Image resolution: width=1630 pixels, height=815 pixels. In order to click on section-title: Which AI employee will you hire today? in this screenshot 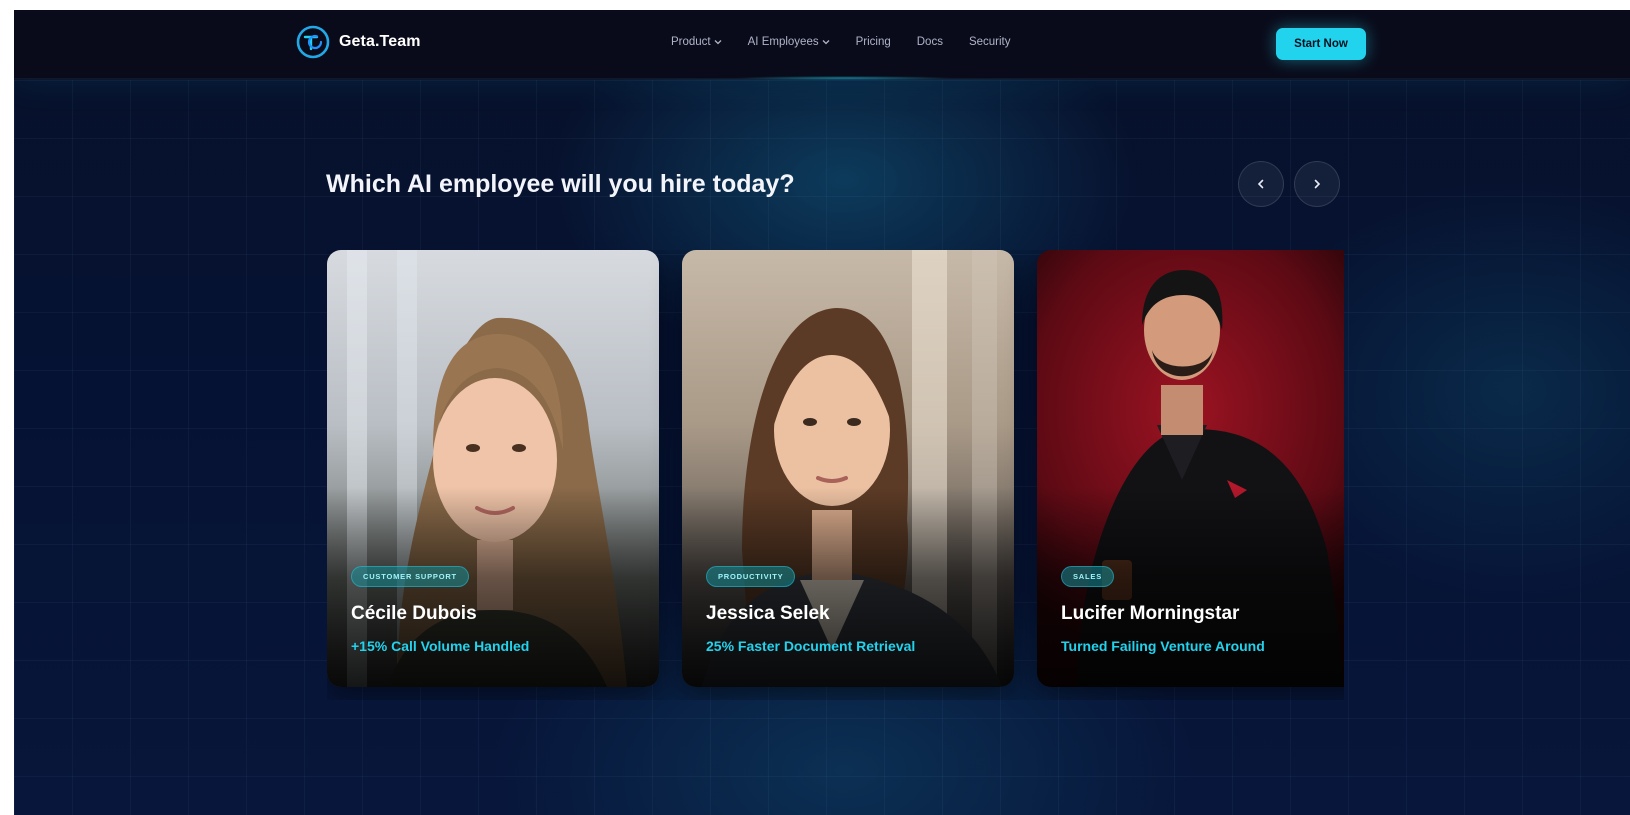, I will do `click(560, 184)`.